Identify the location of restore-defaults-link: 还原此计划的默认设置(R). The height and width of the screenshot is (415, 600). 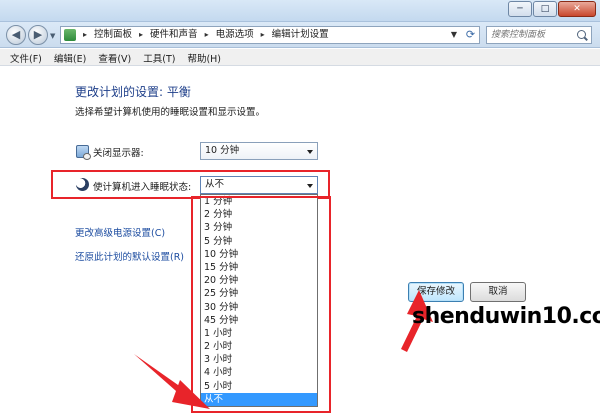
(129, 256).